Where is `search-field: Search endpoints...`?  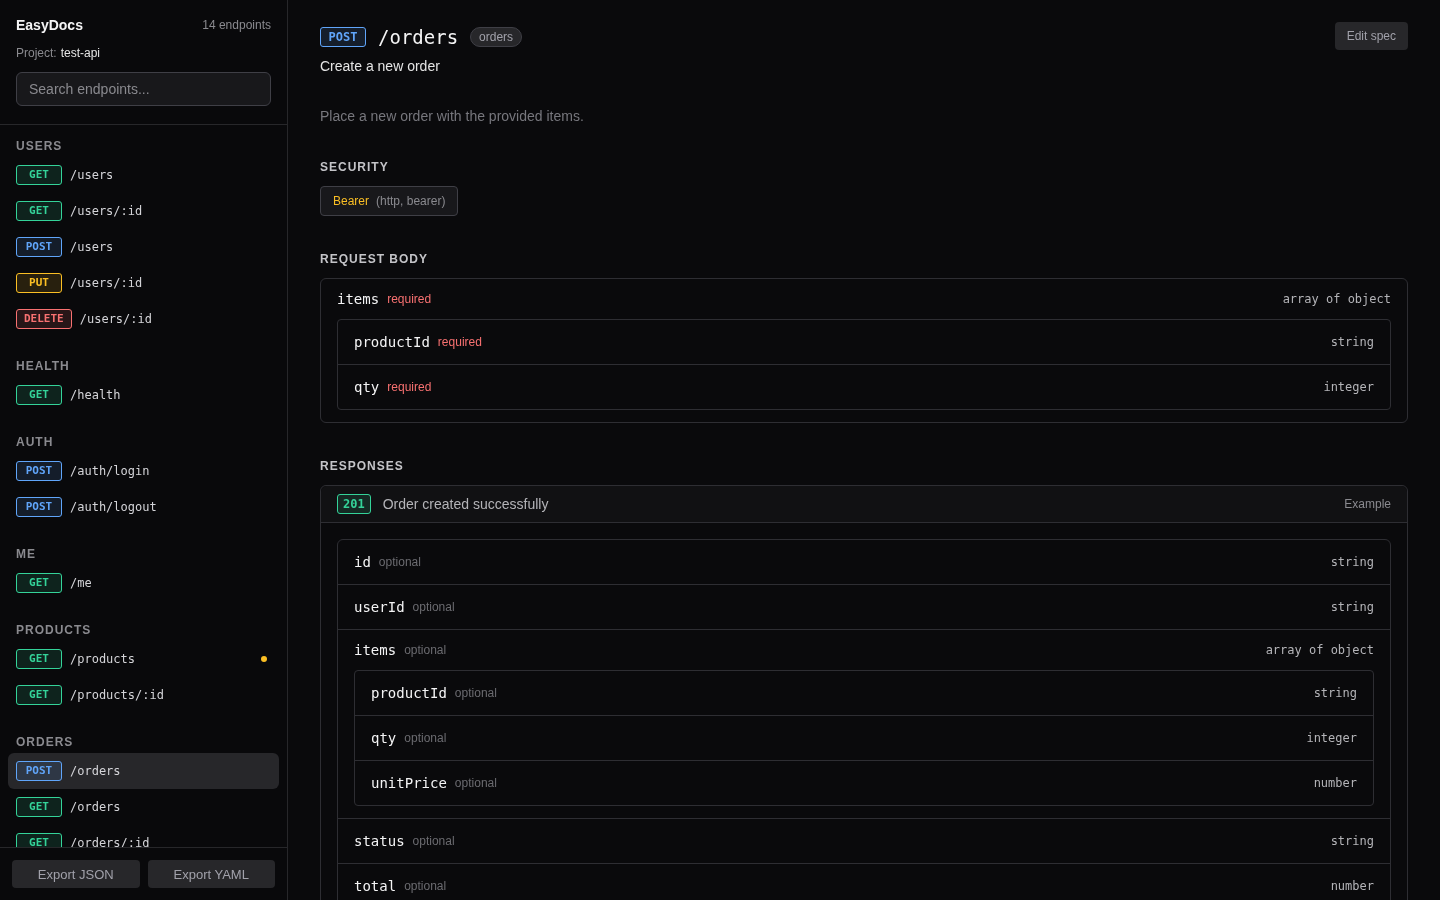 search-field: Search endpoints... is located at coordinates (143, 89).